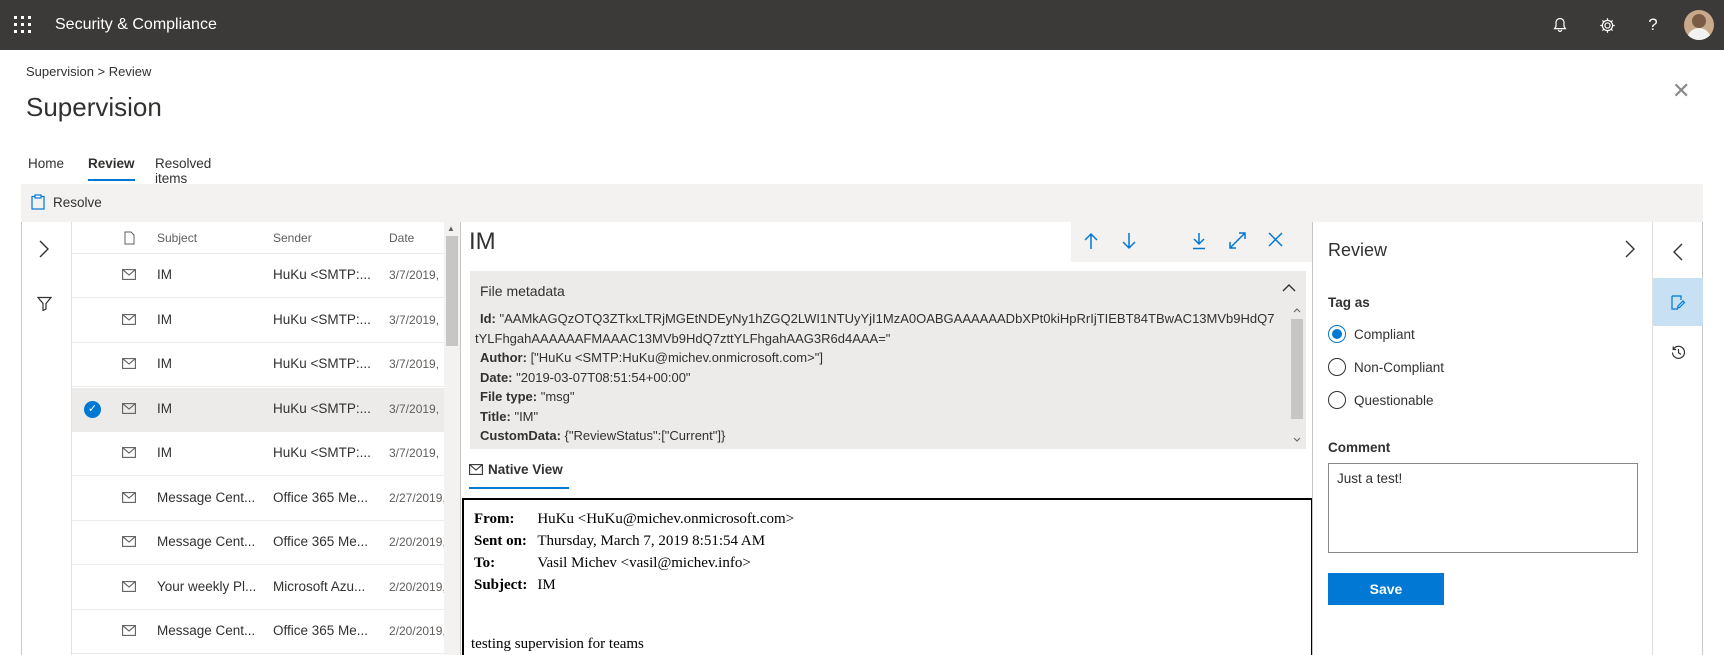  What do you see at coordinates (1678, 352) in the screenshot?
I see `history-button` at bounding box center [1678, 352].